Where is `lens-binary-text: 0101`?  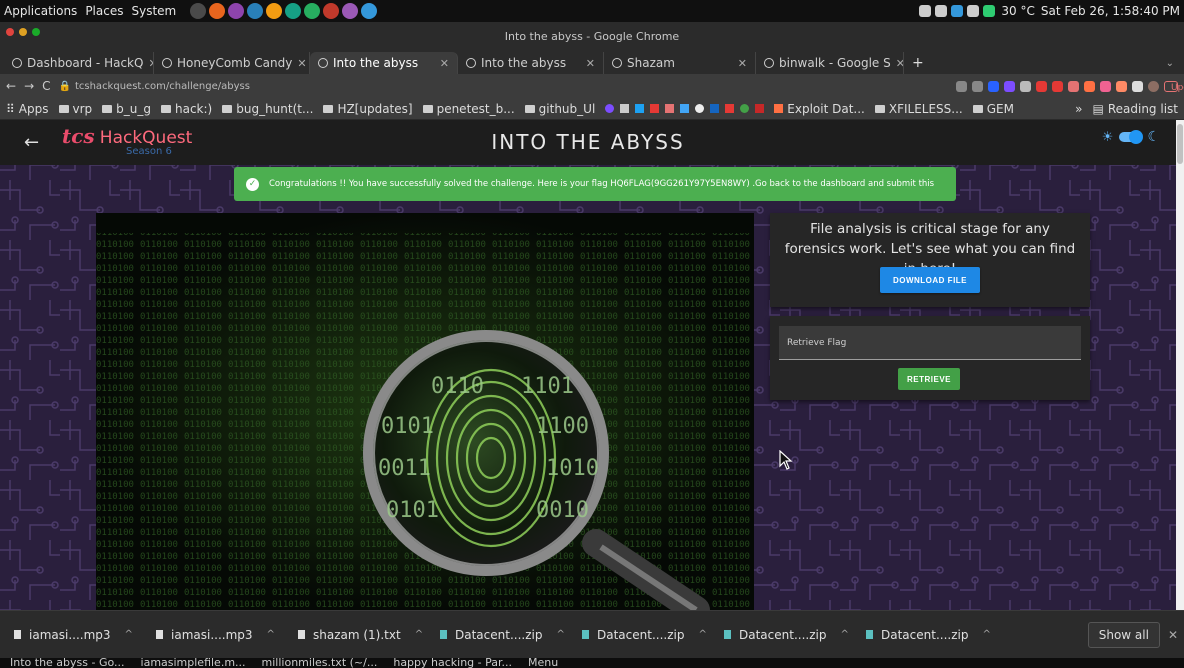
lens-binary-text: 0101 is located at coordinates (412, 510).